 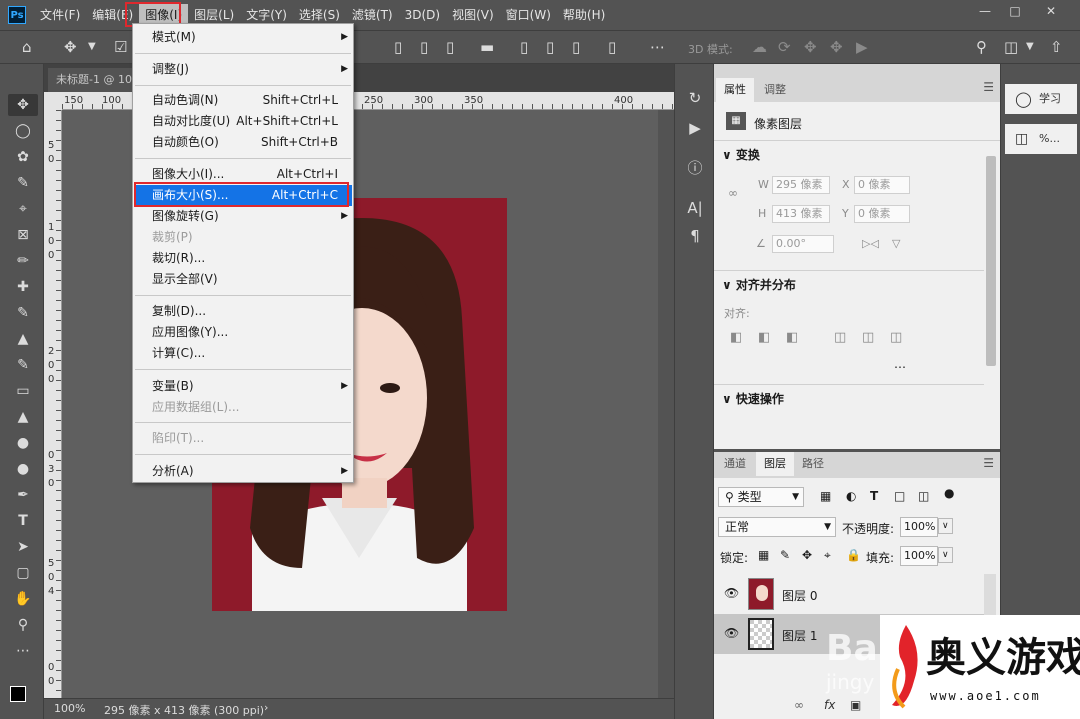 I want to click on character-icon: A|, so click(x=695, y=208).